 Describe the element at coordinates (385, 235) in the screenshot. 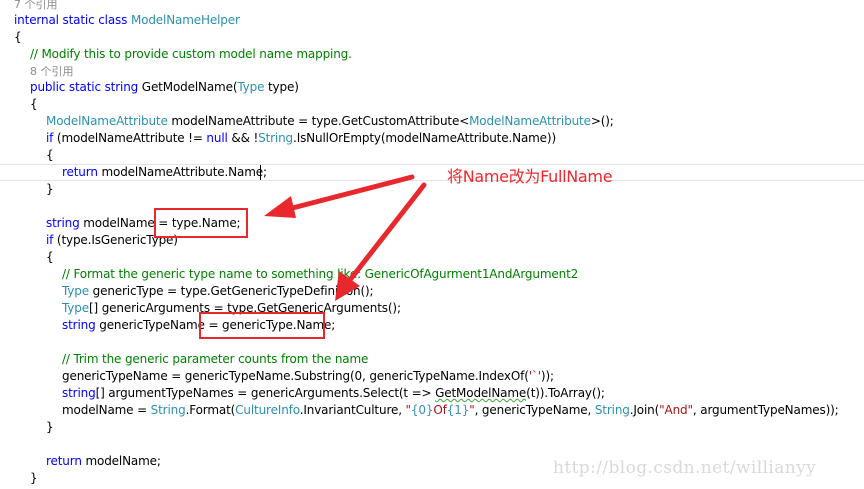

I see `arrow-to-generic-type-name` at that location.